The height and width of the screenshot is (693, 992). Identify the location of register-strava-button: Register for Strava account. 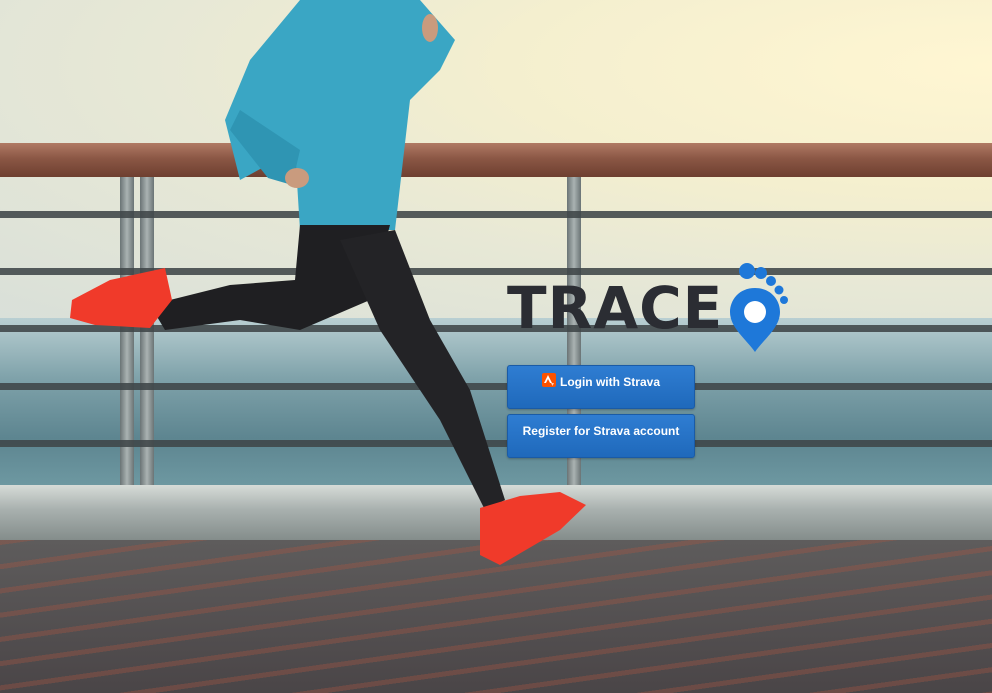
(601, 436).